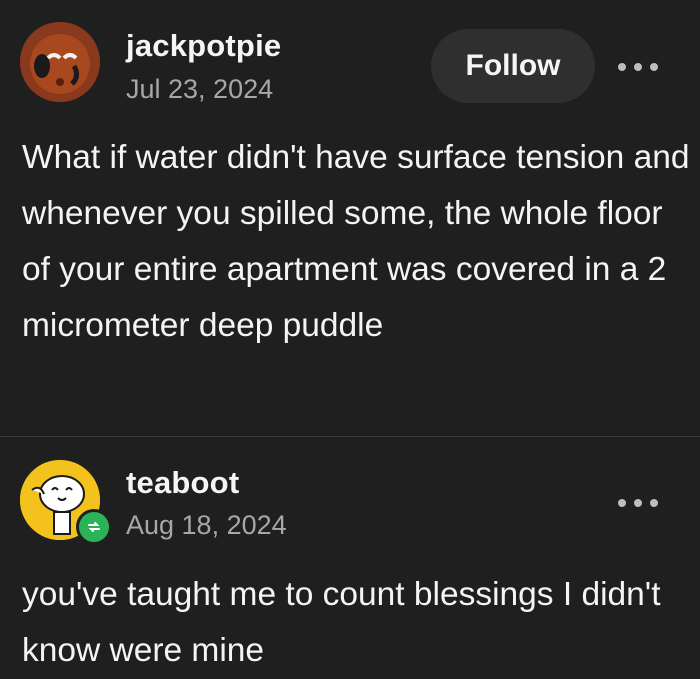 The width and height of the screenshot is (700, 679). Describe the element at coordinates (200, 89) in the screenshot. I see `post-date: Jul 23, 2024` at that location.